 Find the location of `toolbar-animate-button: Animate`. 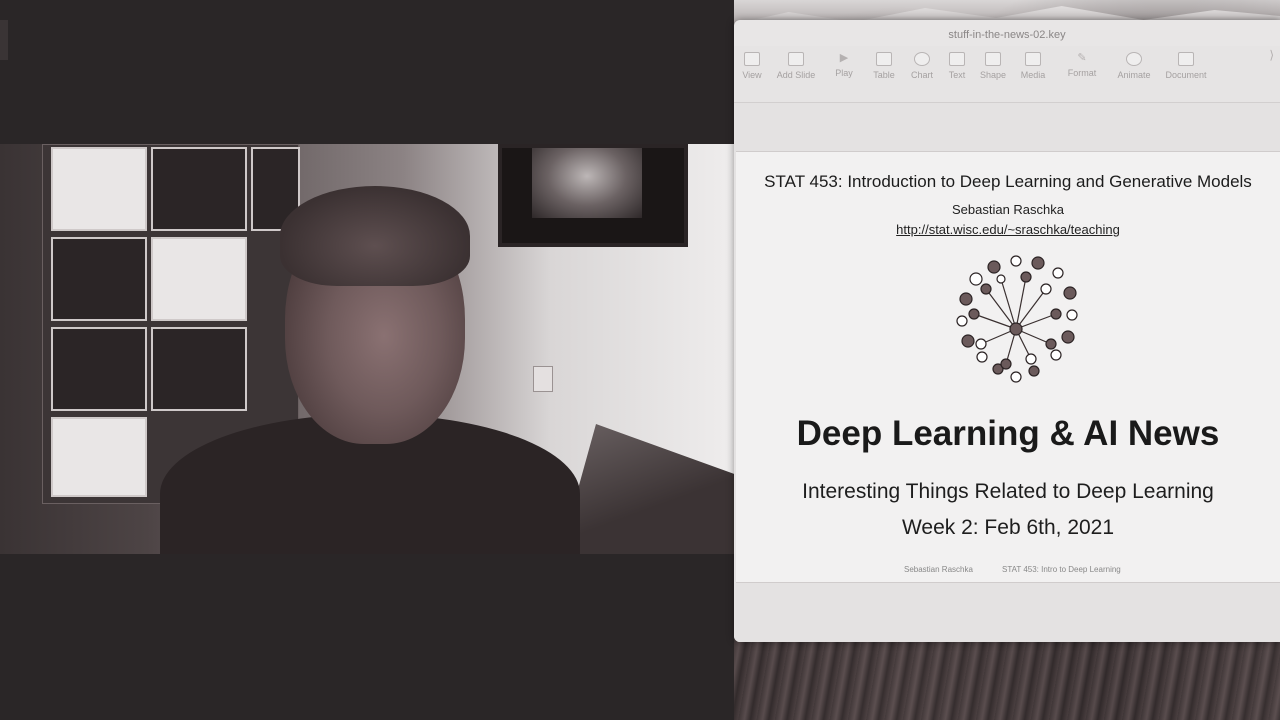

toolbar-animate-button: Animate is located at coordinates (1134, 66).